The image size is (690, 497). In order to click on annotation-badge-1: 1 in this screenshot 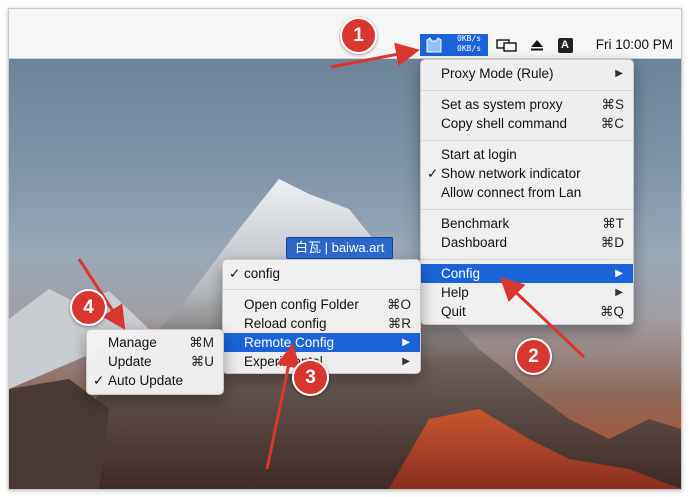, I will do `click(358, 35)`.